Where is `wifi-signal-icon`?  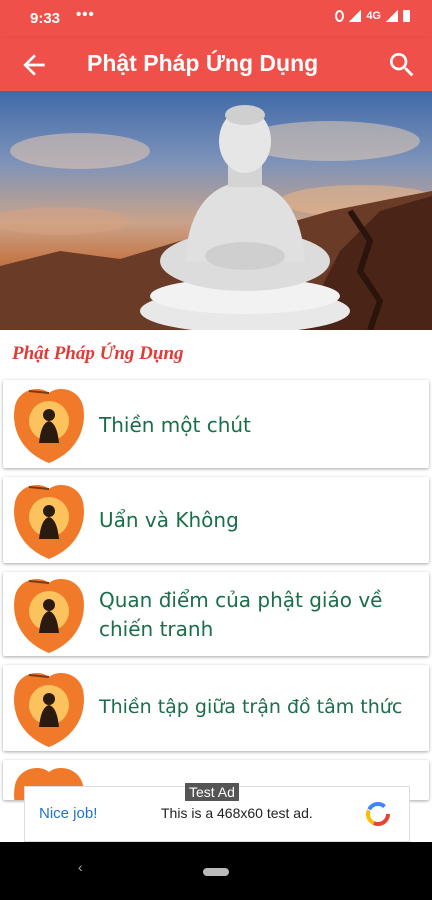 wifi-signal-icon is located at coordinates (355, 16).